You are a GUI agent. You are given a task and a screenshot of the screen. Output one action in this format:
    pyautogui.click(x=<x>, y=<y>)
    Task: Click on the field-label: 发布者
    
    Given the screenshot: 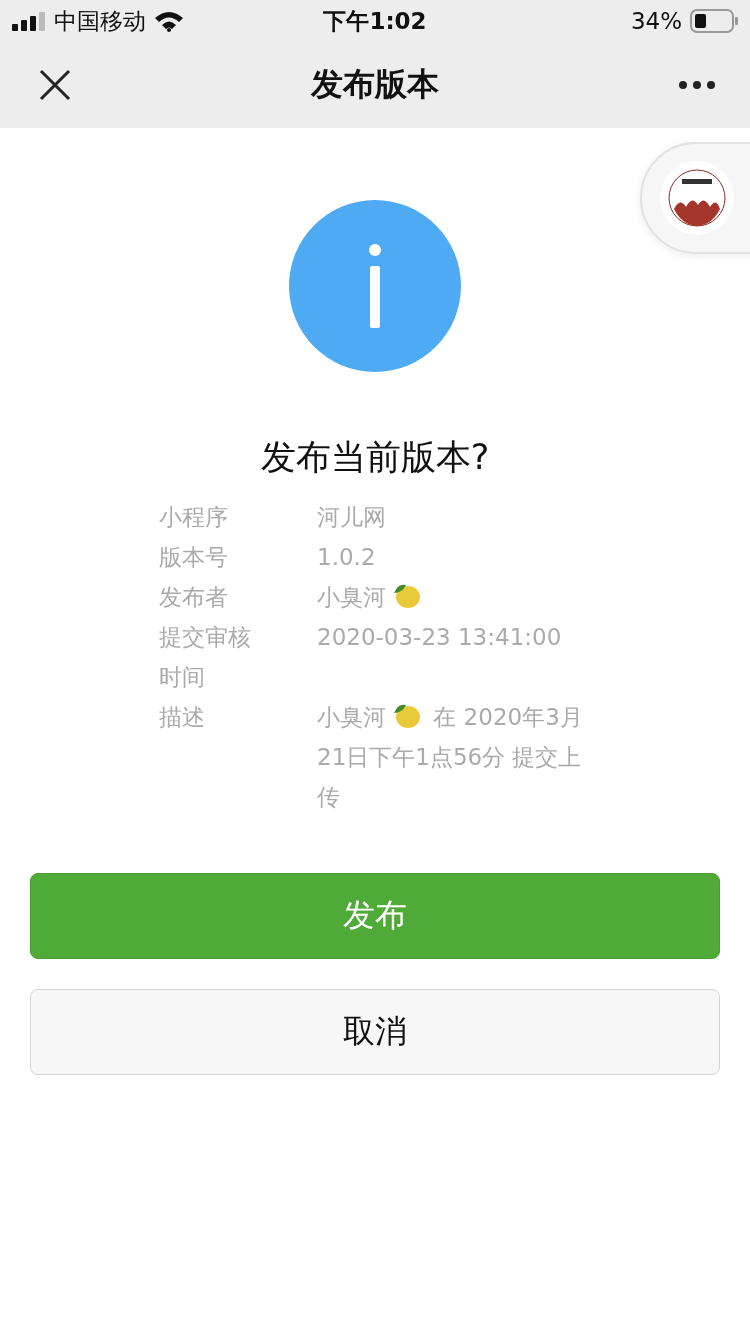 What is the action you would take?
    pyautogui.click(x=194, y=597)
    